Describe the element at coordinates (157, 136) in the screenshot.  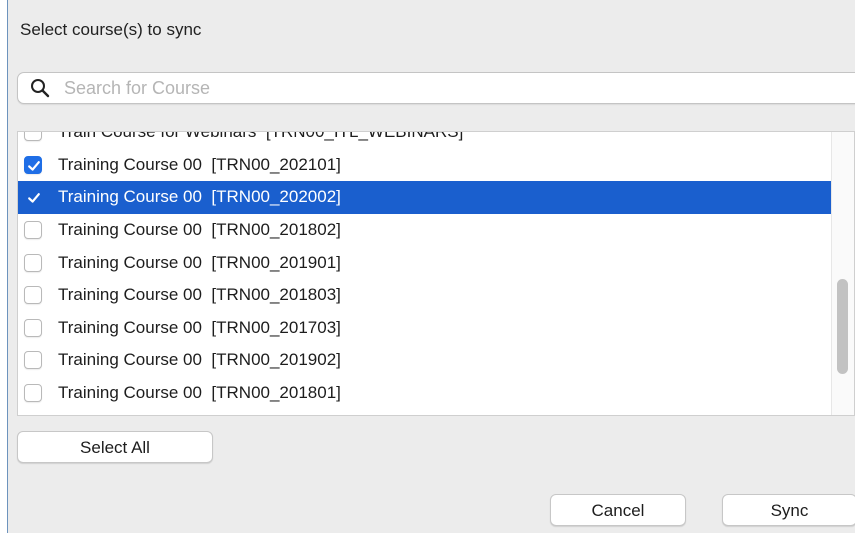
I see `course-name: Train Course for Webinars` at that location.